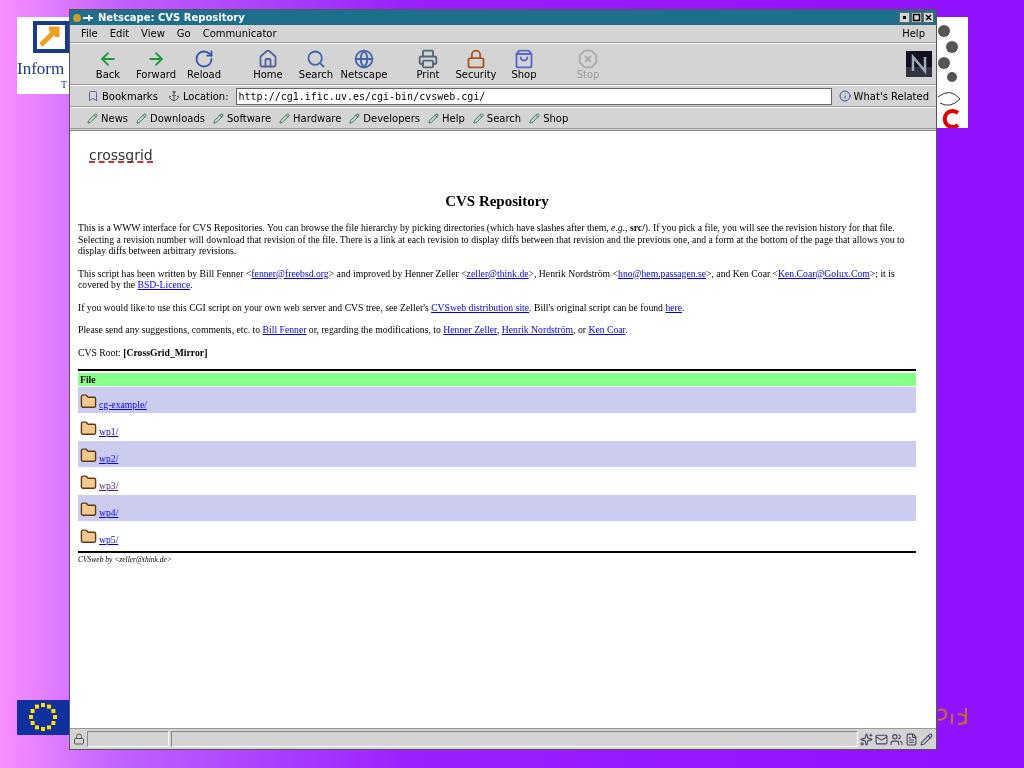  I want to click on column-header: File, so click(497, 379).